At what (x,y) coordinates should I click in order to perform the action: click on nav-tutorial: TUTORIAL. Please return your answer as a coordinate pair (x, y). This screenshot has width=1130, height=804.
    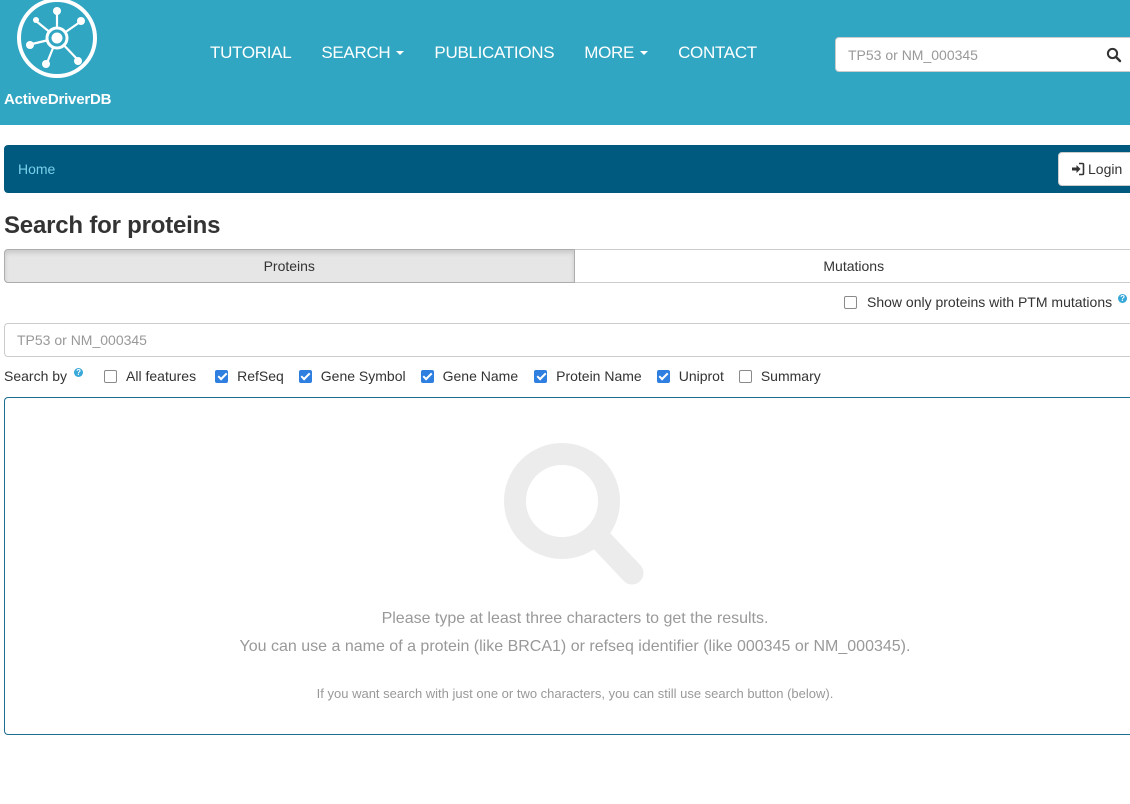
    Looking at the image, I should click on (250, 53).